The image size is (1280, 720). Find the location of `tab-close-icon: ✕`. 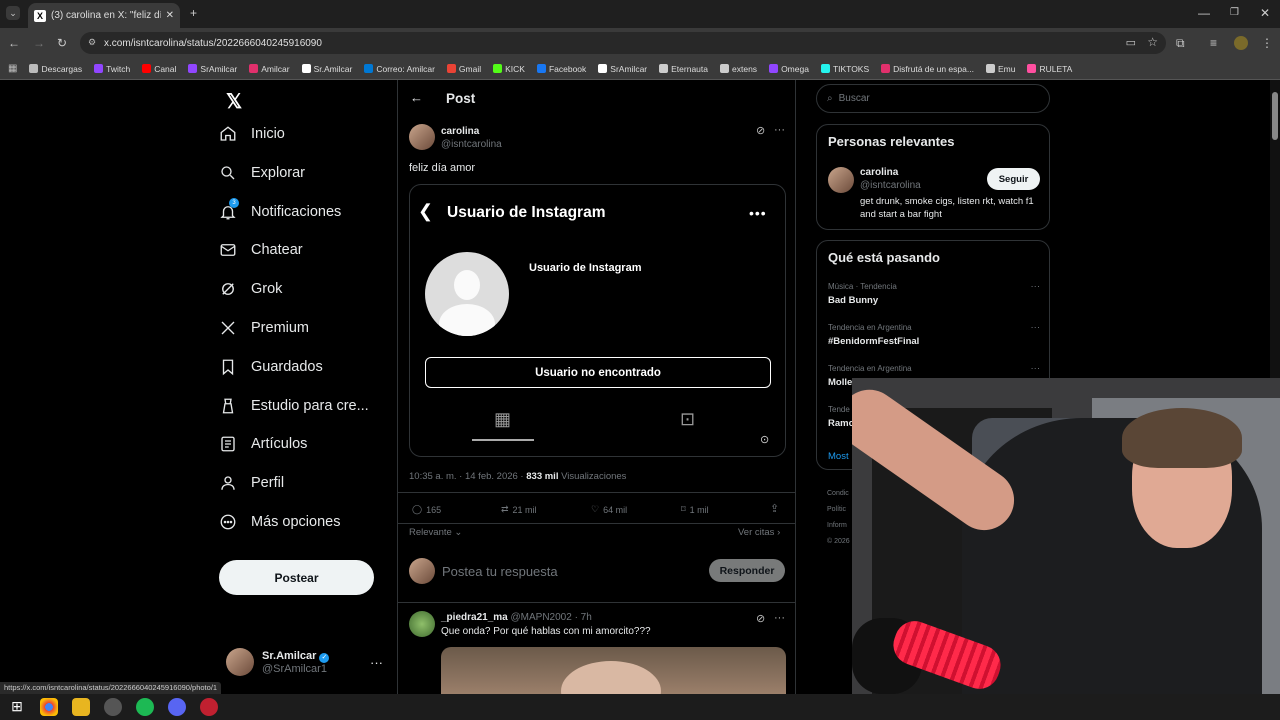

tab-close-icon: ✕ is located at coordinates (170, 15).